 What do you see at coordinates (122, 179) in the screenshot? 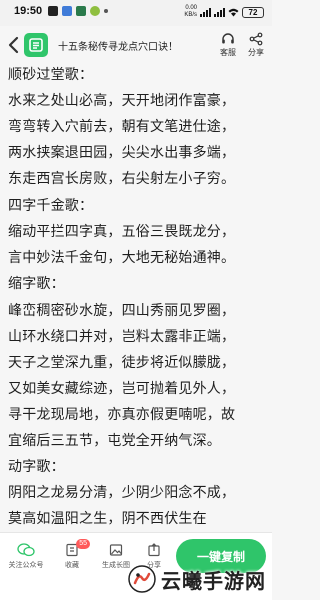
I see `content-line: 东走西宫长房败，右尖射左小子穷。` at bounding box center [122, 179].